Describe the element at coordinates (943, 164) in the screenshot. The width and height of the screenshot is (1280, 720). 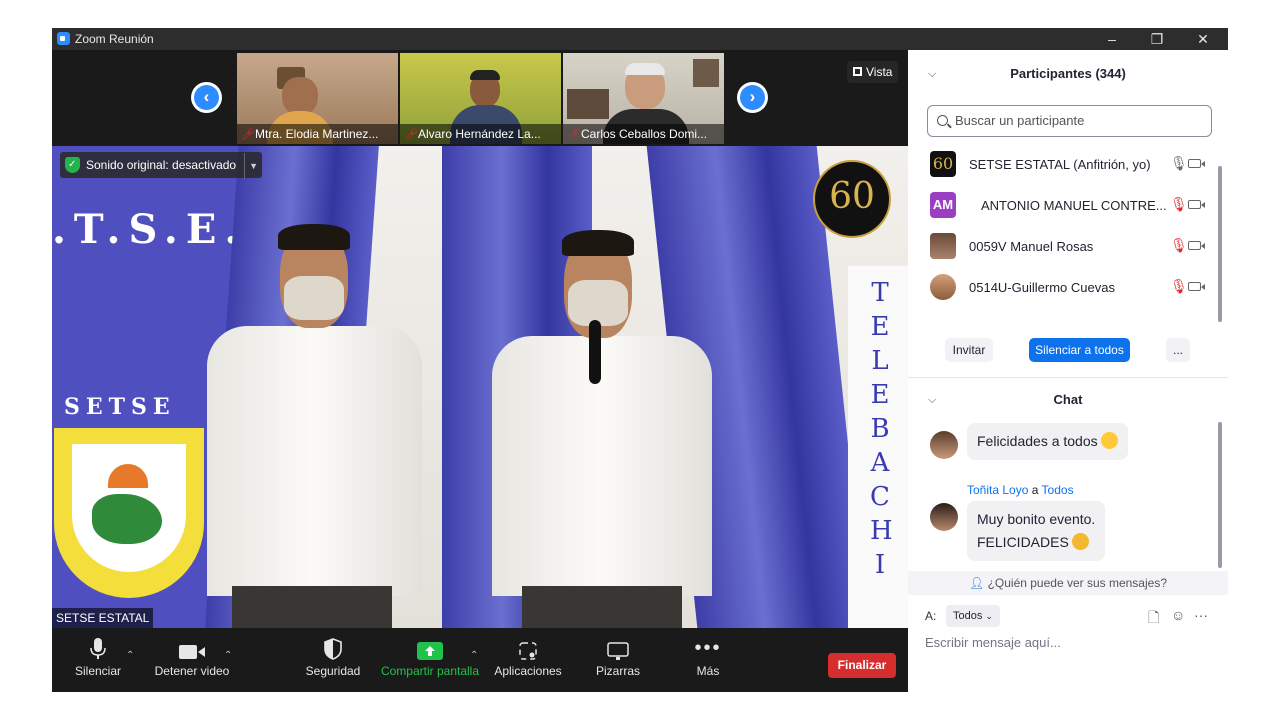
I see `avatar: 60` at that location.